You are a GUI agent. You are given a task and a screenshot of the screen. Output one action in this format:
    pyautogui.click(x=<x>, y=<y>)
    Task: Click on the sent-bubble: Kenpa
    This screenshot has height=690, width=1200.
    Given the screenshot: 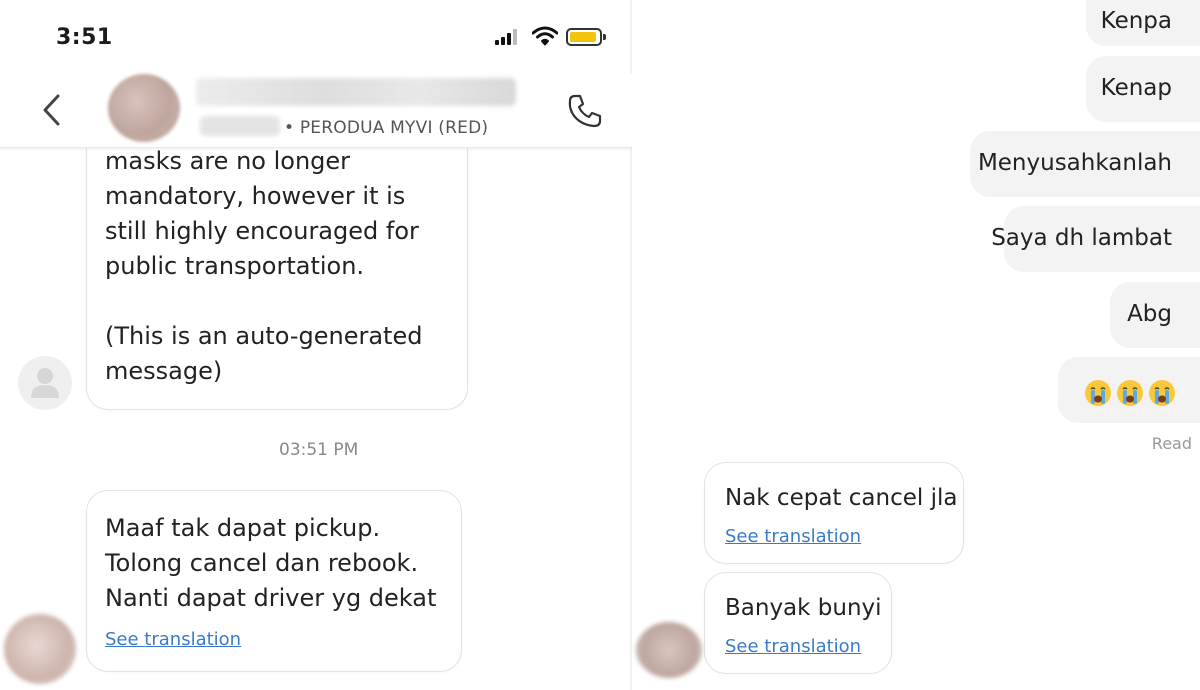 What is the action you would take?
    pyautogui.click(x=1143, y=23)
    